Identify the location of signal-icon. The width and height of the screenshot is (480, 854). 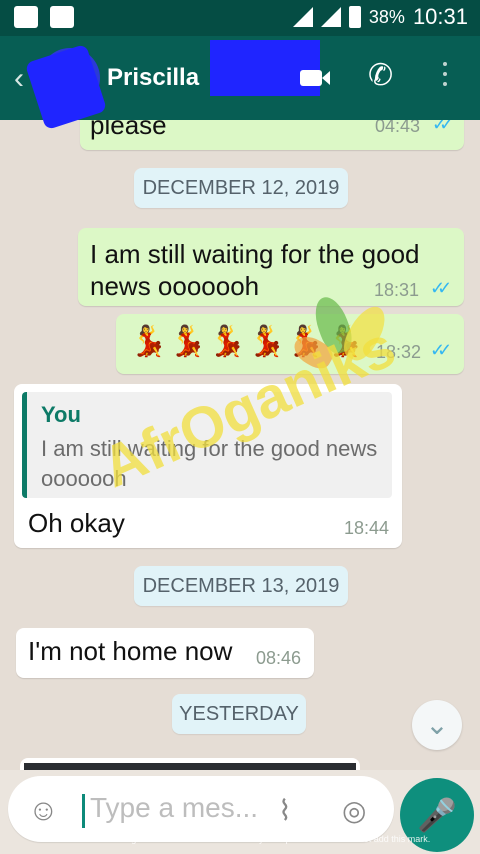
(302, 17).